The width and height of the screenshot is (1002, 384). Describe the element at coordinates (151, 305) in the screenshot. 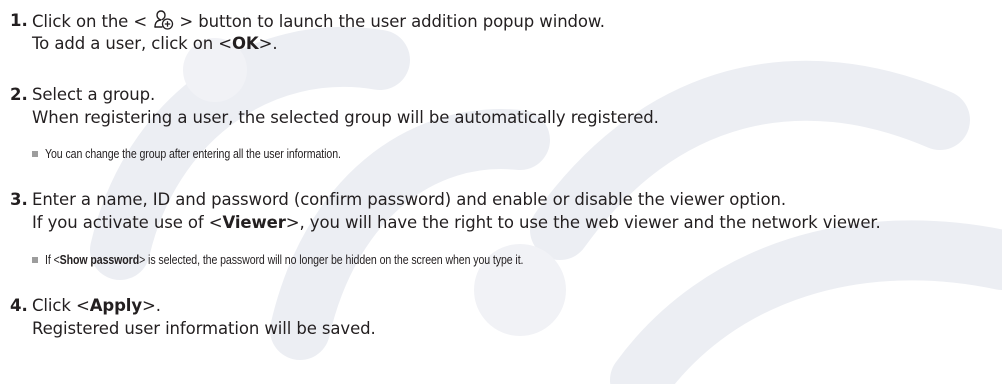

I see `step-4-line-1-b: >.` at that location.